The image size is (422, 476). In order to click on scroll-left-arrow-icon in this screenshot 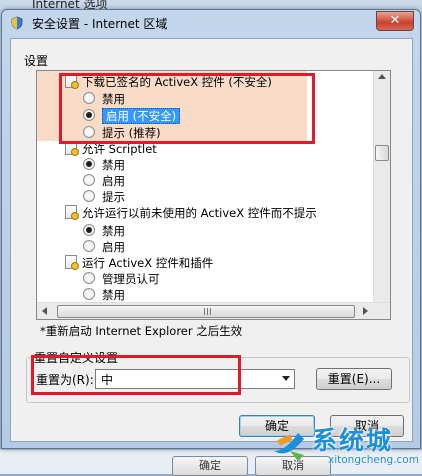, I will do `click(44, 311)`.